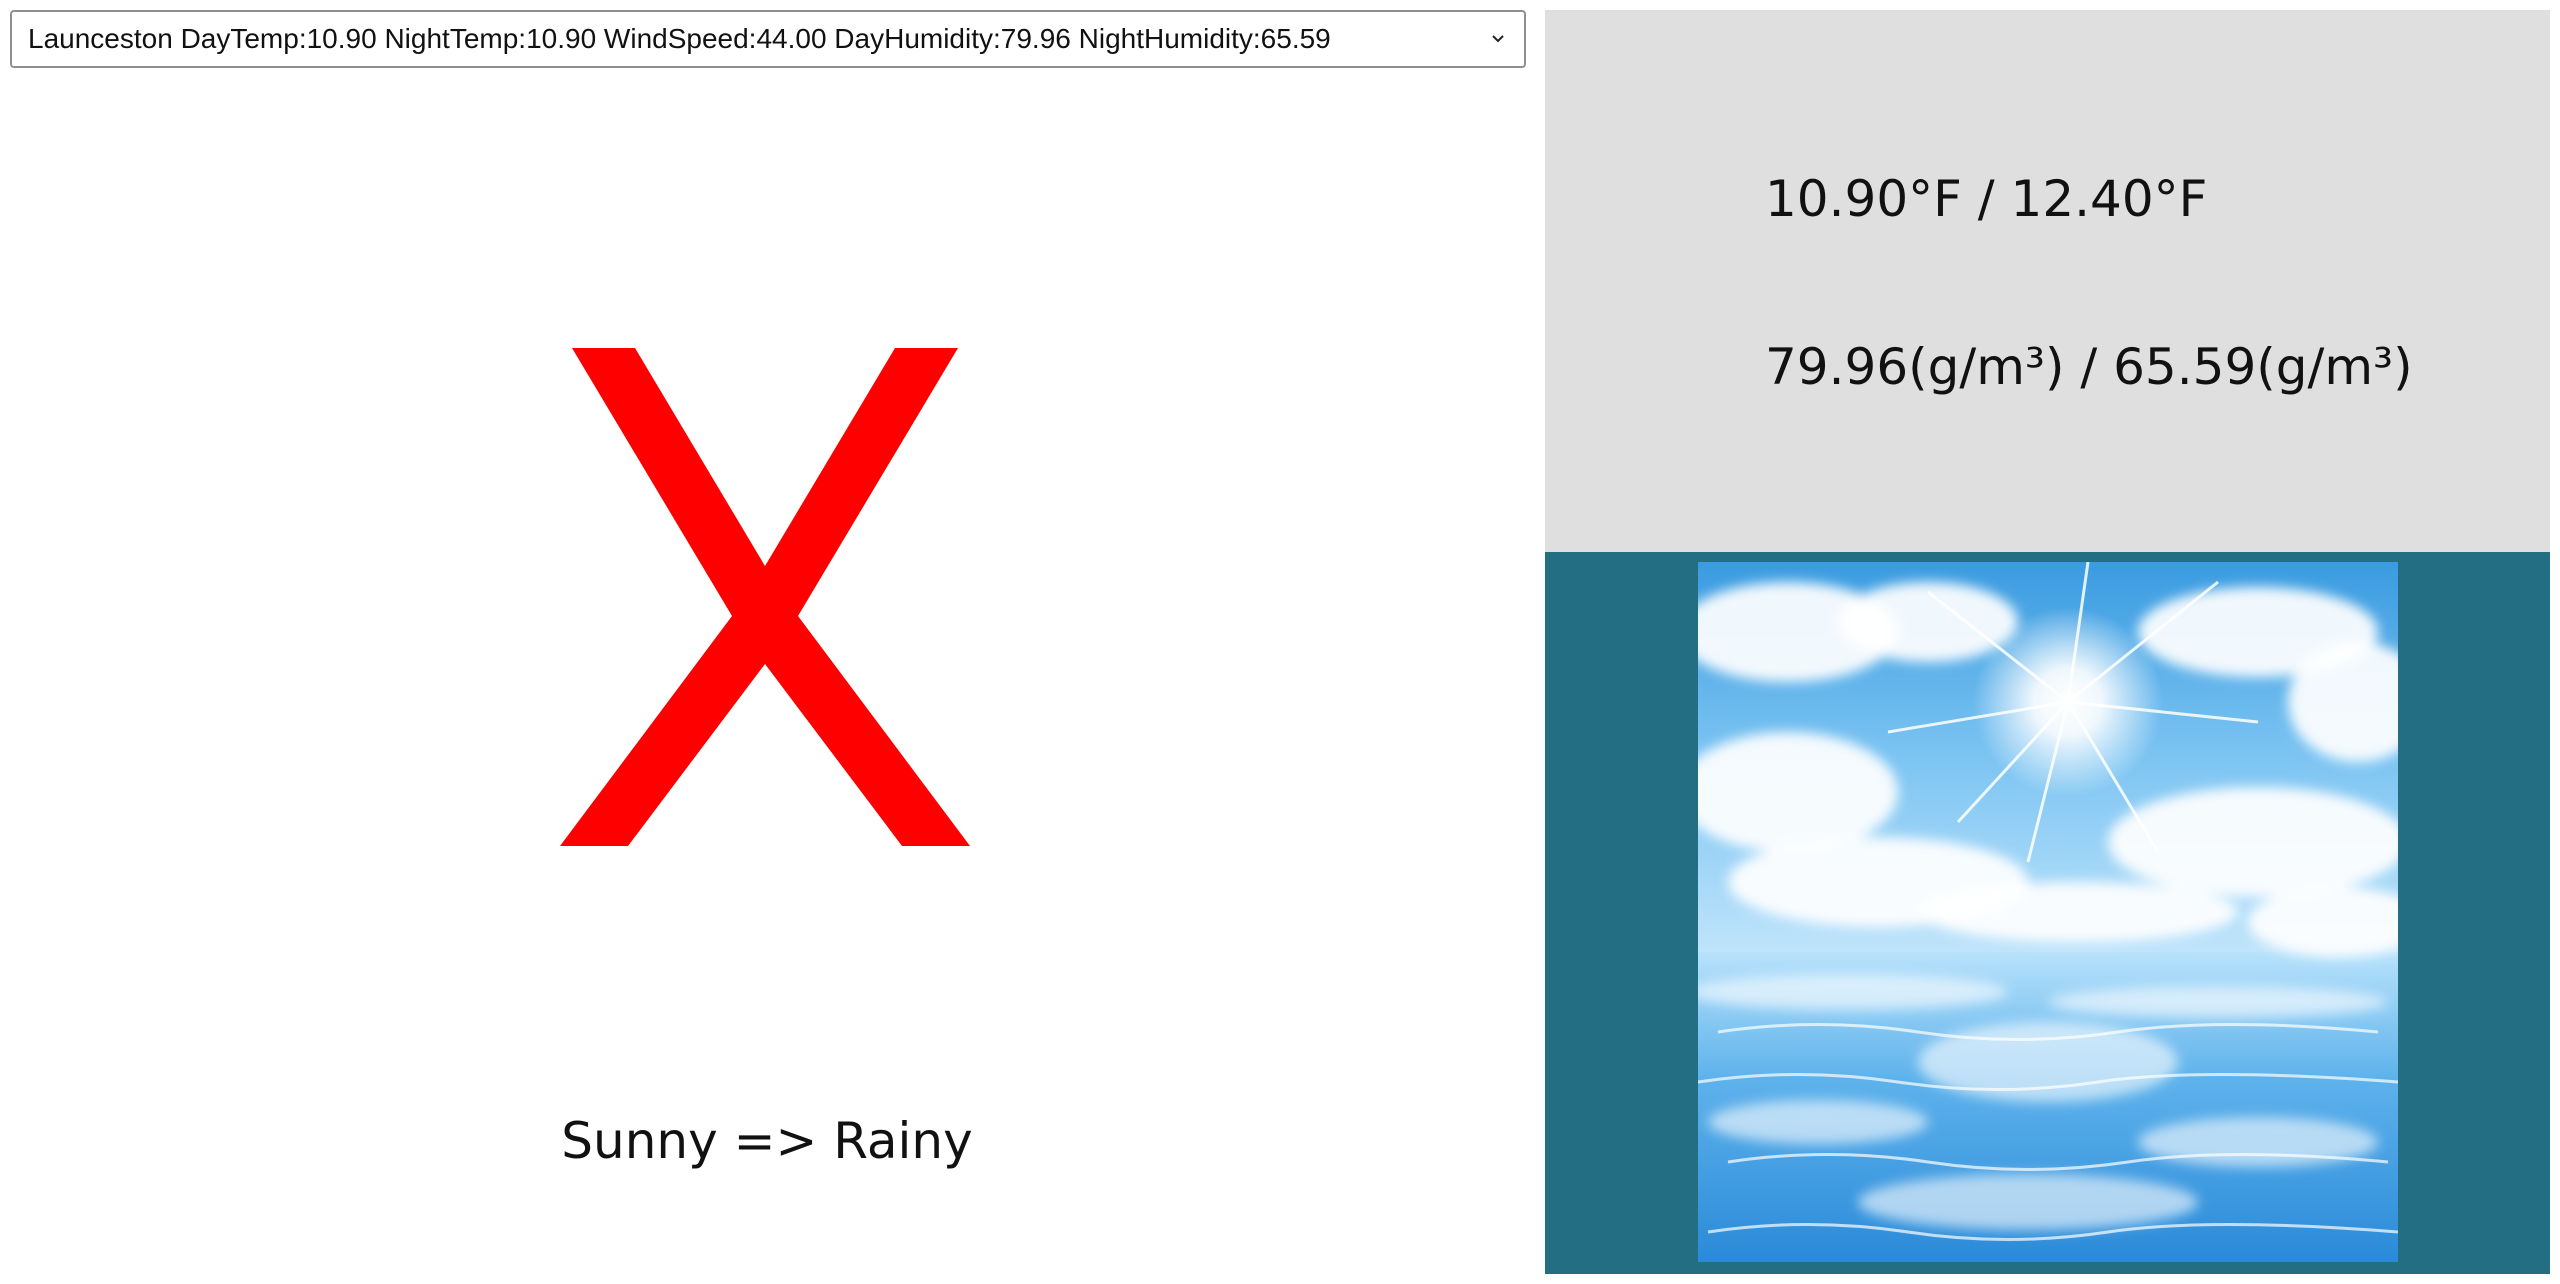 The height and width of the screenshot is (1284, 2560). What do you see at coordinates (1498, 39) in the screenshot?
I see `chevron-down-icon` at bounding box center [1498, 39].